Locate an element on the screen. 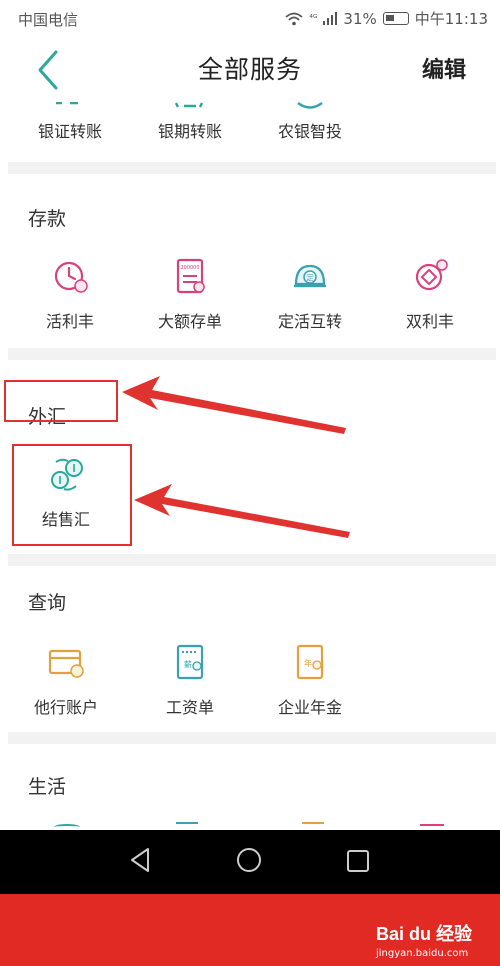  life-icons-peek is located at coordinates (250, 825).